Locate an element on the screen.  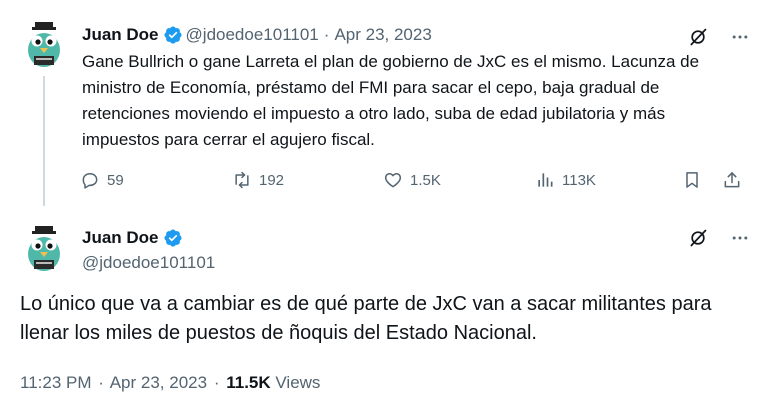
action-bar: 59 192 1.5K 113K is located at coordinates (414, 182).